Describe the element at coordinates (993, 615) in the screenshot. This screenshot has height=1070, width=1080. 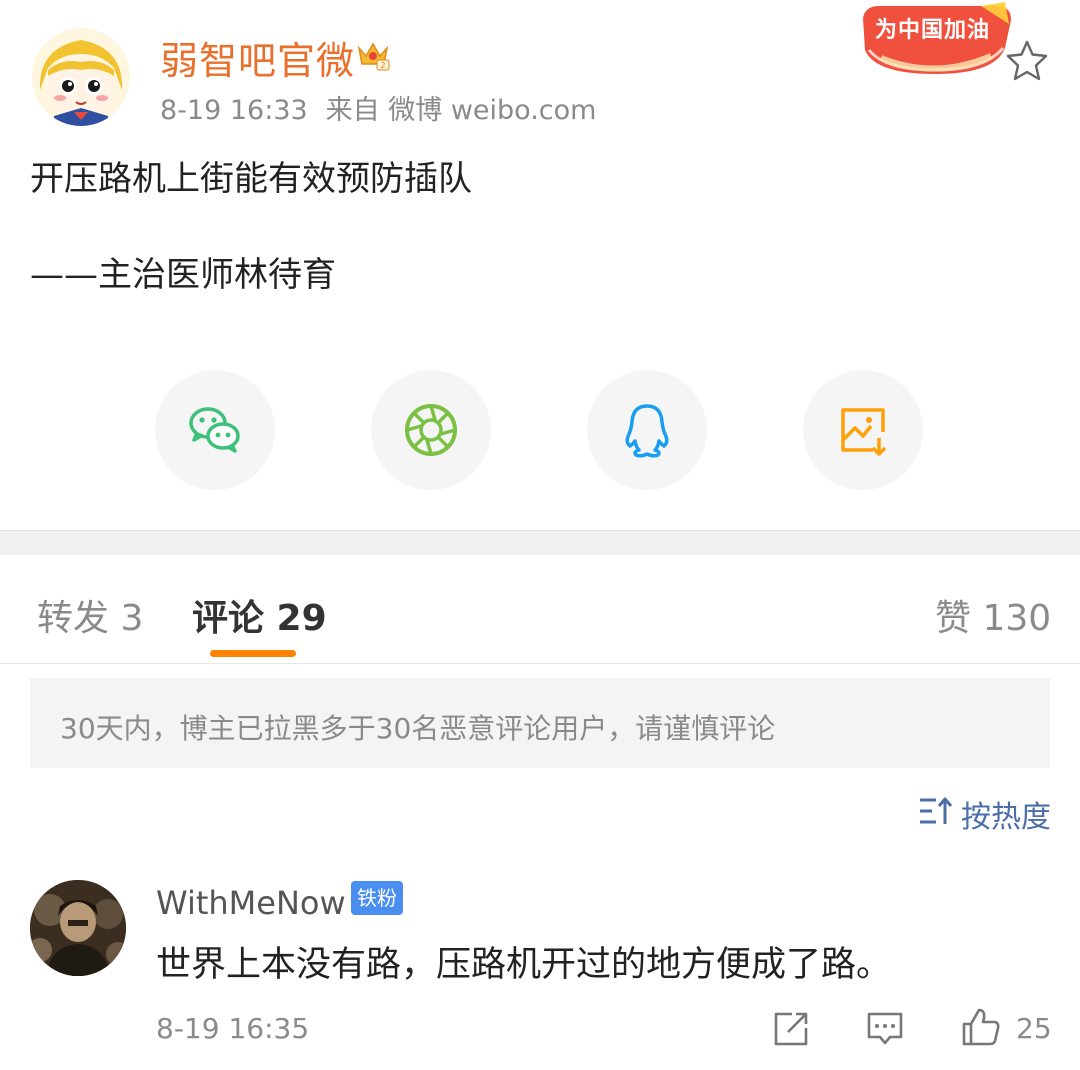
I see `tab-likes: 赞 130` at that location.